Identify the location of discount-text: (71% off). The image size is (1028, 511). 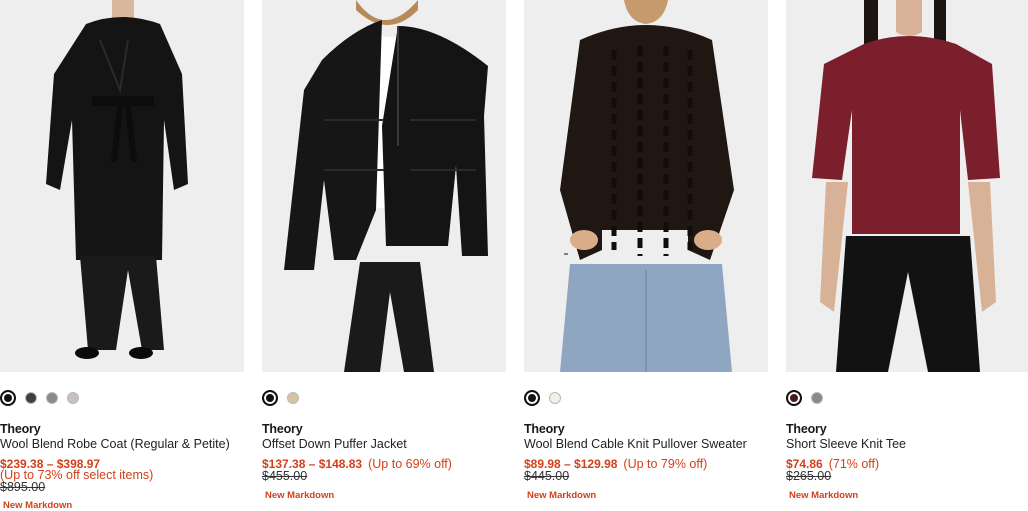
(854, 464).